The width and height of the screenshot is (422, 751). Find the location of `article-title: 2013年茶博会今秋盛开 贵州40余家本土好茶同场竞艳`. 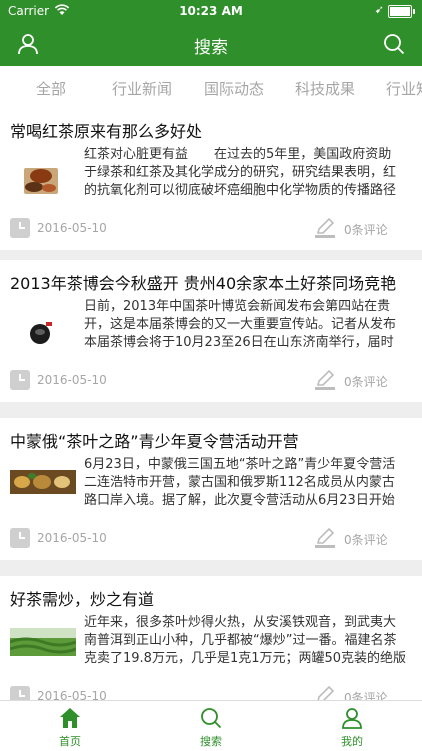

article-title: 2013年茶博会今秋盛开 贵州40余家本土好茶同场竞艳 is located at coordinates (203, 282).